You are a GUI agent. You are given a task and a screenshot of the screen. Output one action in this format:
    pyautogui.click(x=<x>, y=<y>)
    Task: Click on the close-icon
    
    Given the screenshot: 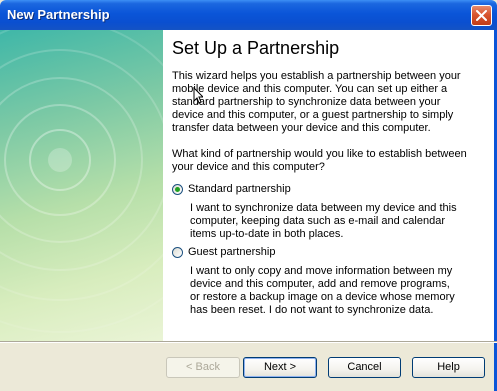 What is the action you would take?
    pyautogui.click(x=481, y=15)
    